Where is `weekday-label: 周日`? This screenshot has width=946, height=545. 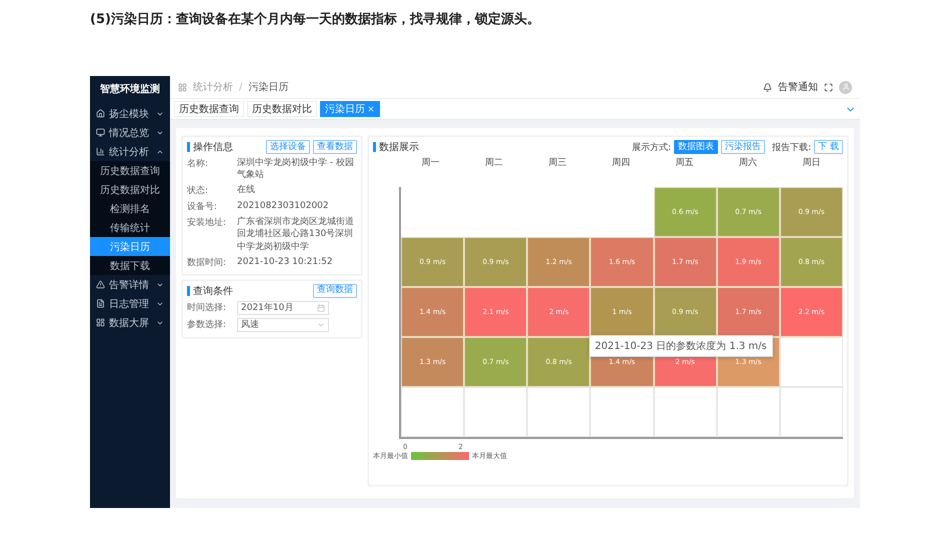
weekday-label: 周日 is located at coordinates (811, 163).